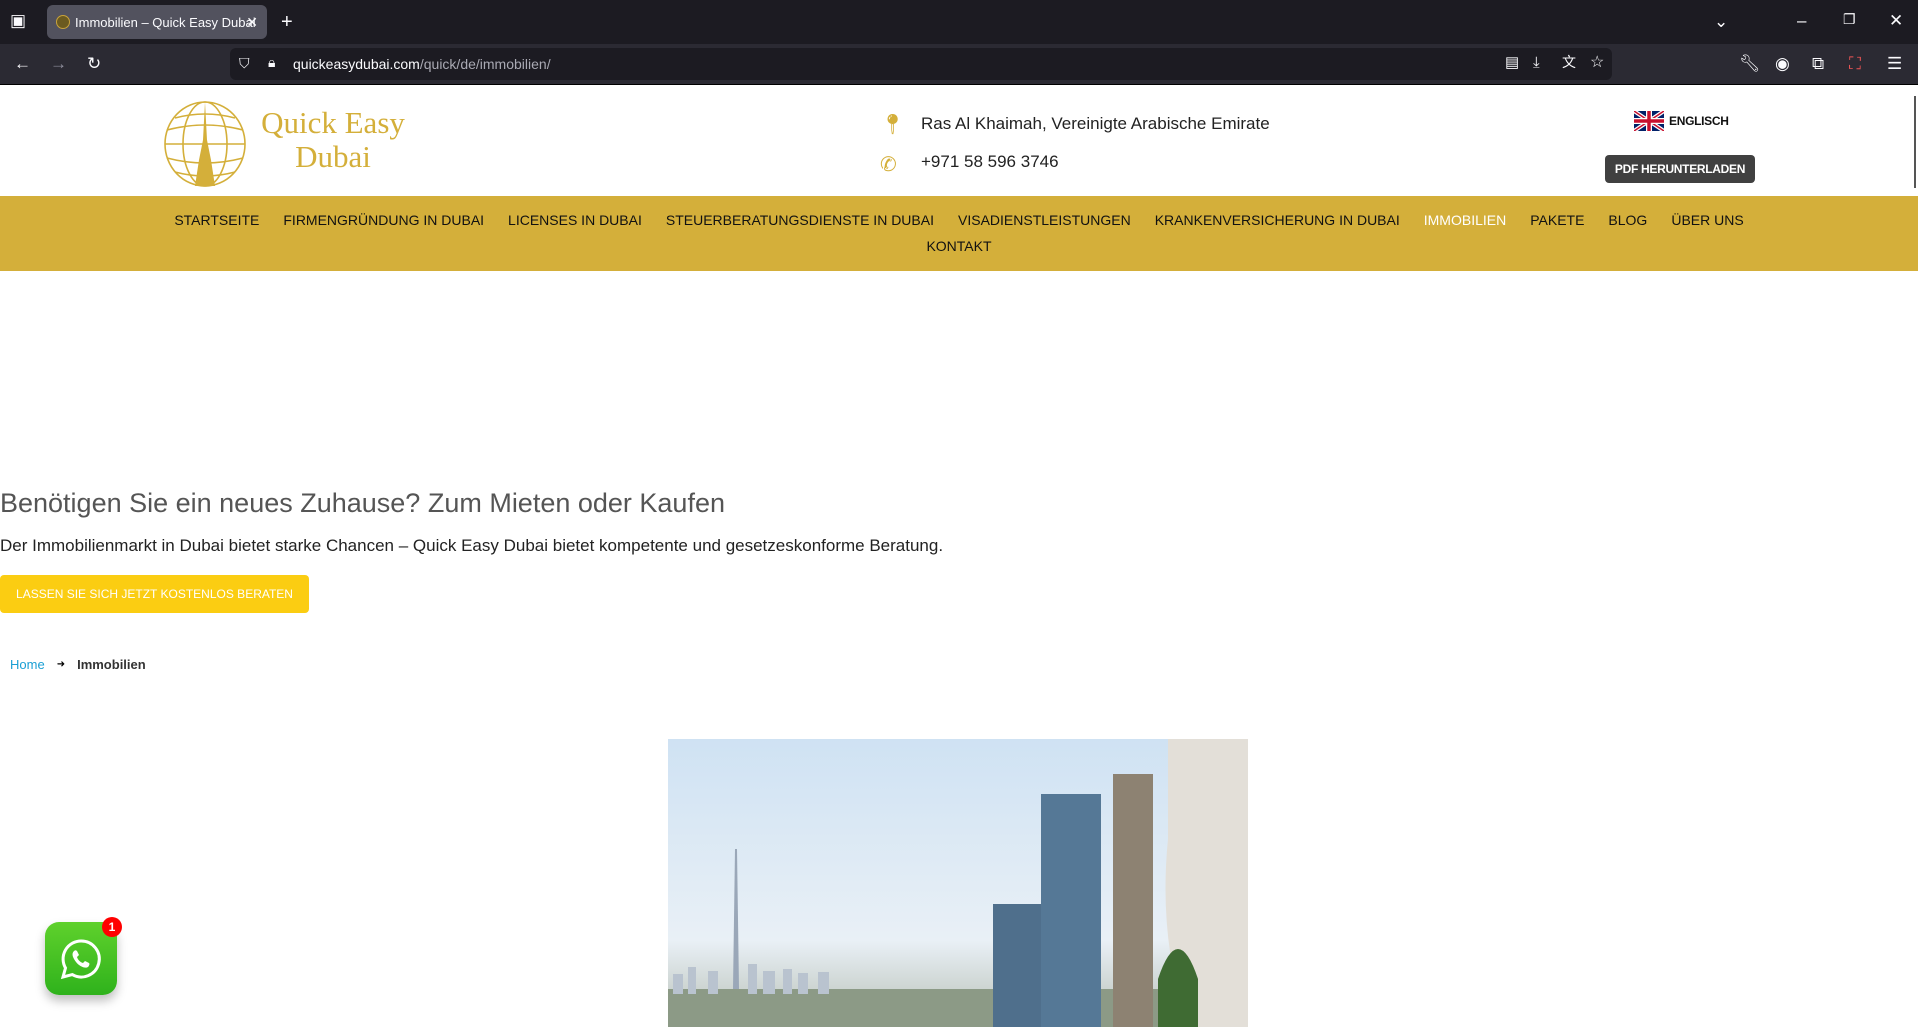 The width and height of the screenshot is (1918, 1027). Describe the element at coordinates (58, 63) in the screenshot. I see `forward-icon: →` at that location.